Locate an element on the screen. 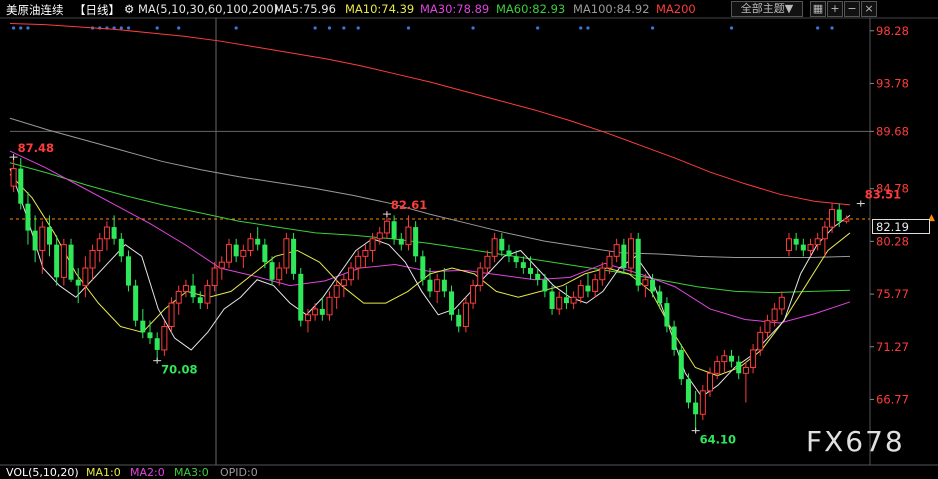  ma60-value: MA60:82.93 is located at coordinates (531, 9).